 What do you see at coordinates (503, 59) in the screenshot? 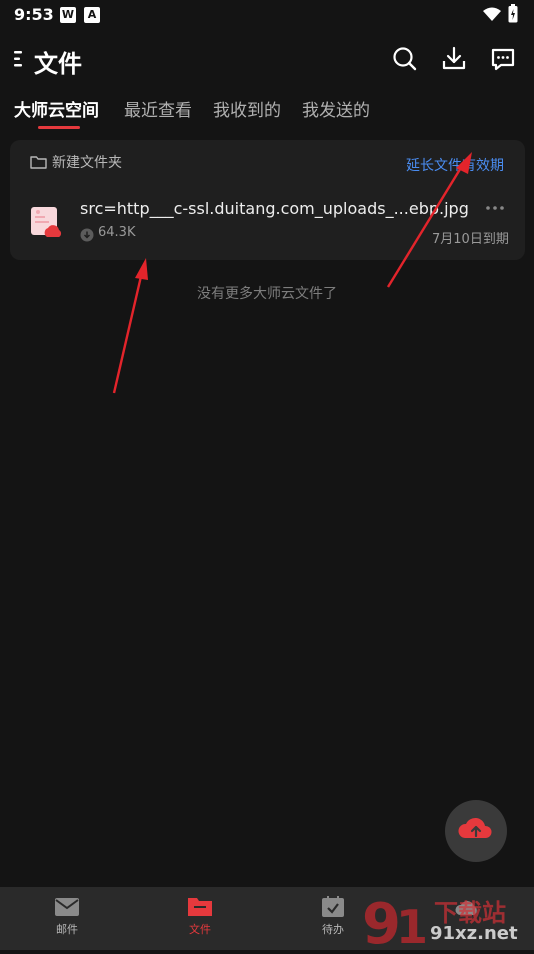
I see `message-icon` at bounding box center [503, 59].